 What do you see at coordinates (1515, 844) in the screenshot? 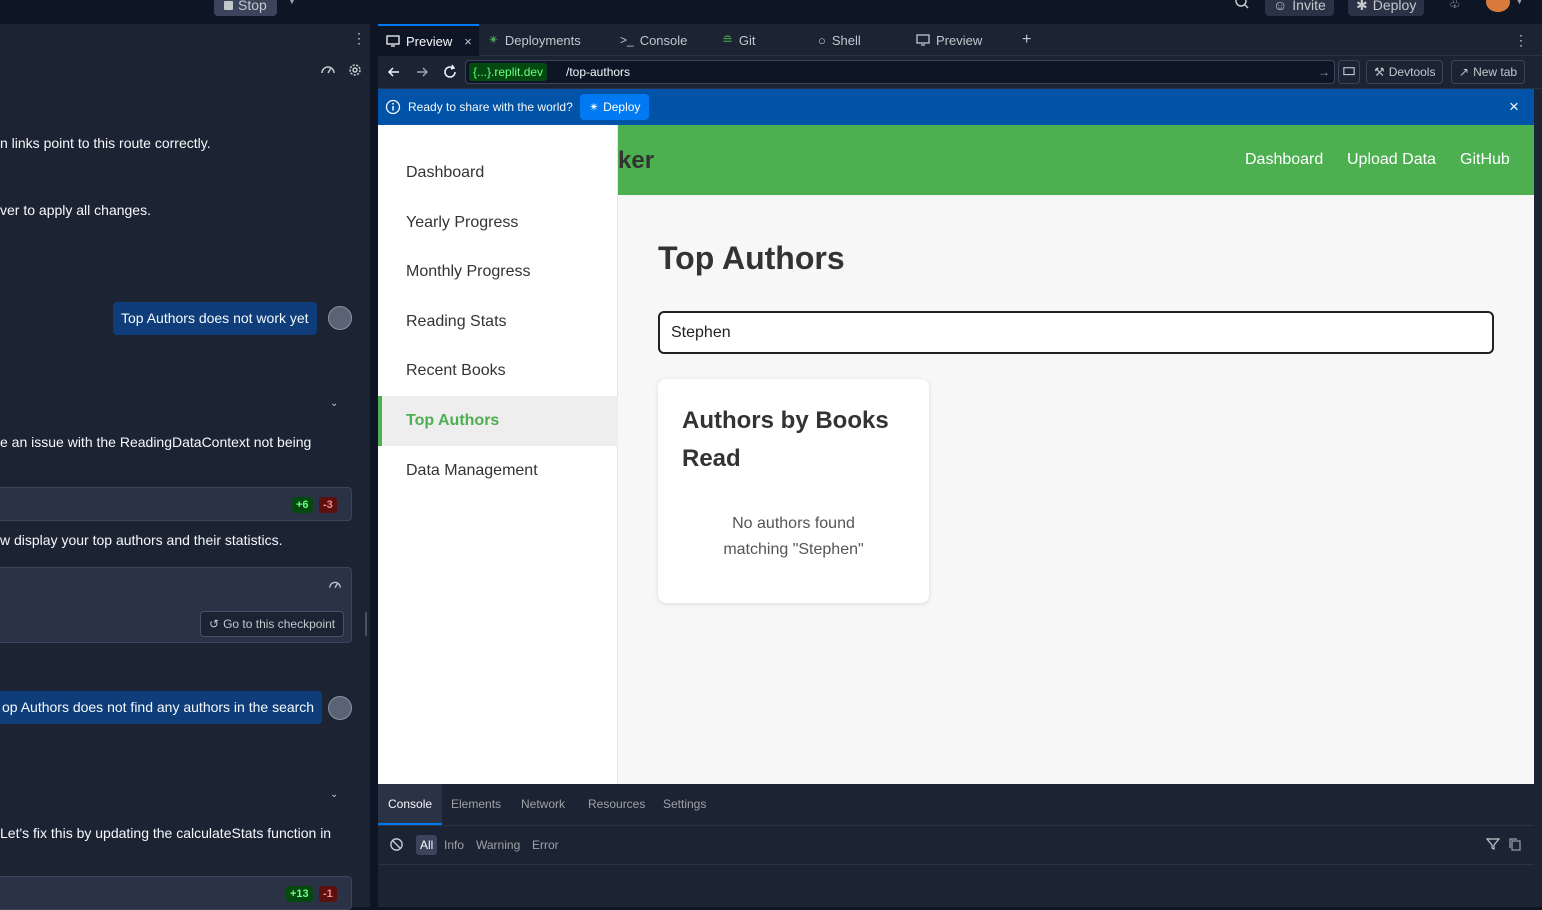
I see `copy-icon` at bounding box center [1515, 844].